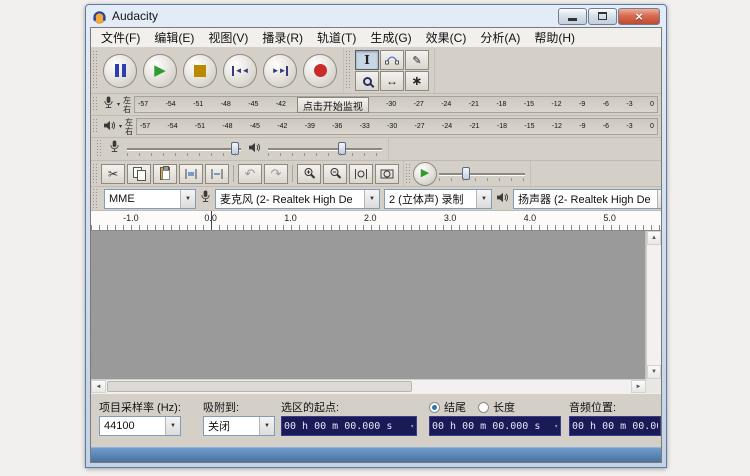  What do you see at coordinates (482, 174) in the screenshot?
I see `playback-speed-slider` at bounding box center [482, 174].